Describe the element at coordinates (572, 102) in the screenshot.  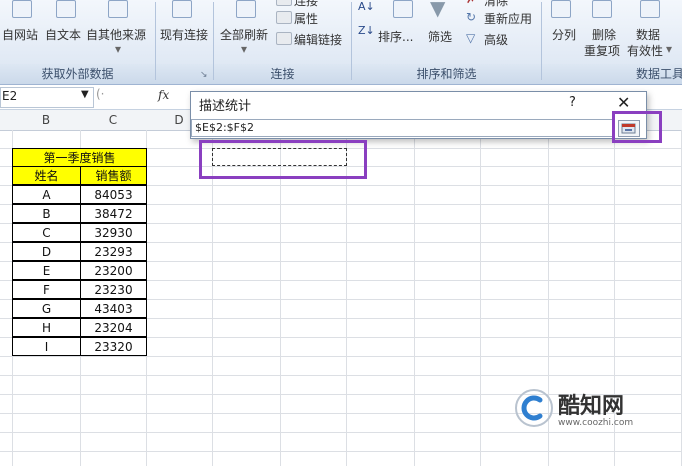
I see `help-button: ?` at that location.